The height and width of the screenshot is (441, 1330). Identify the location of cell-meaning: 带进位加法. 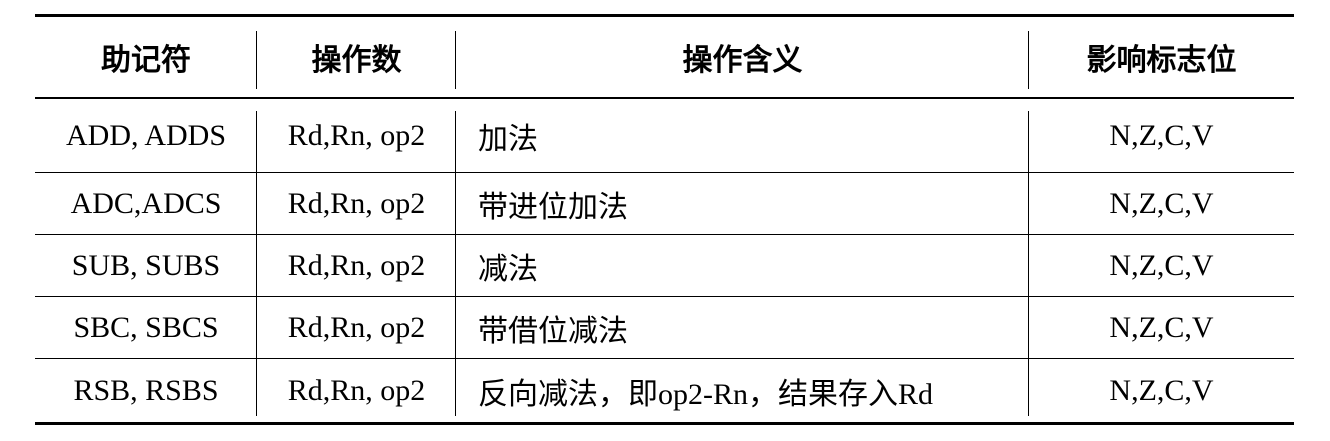
(742, 203).